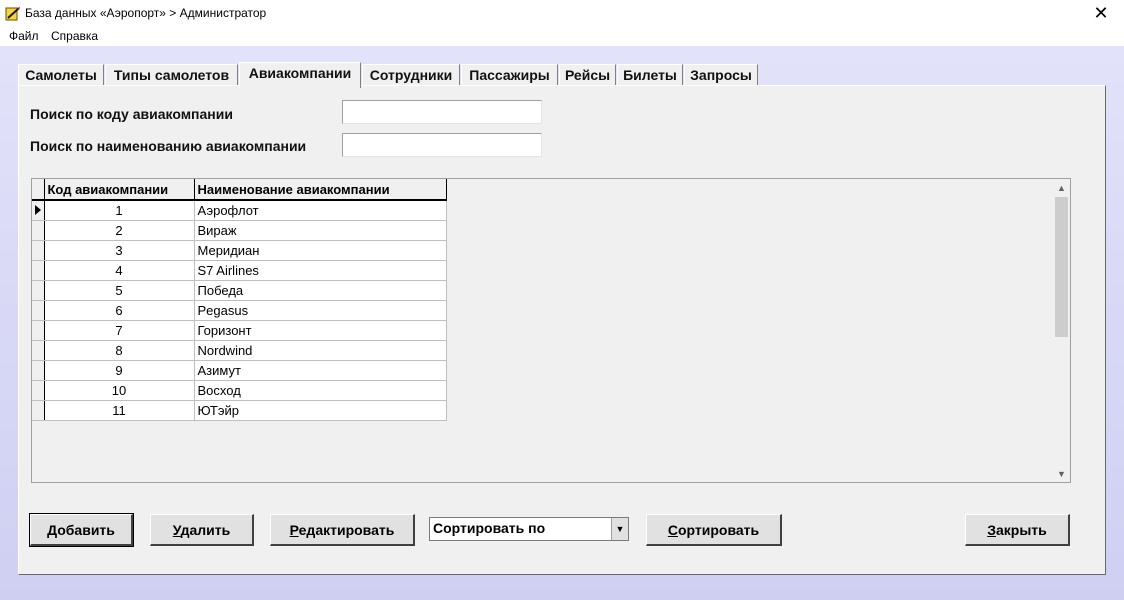 This screenshot has height=600, width=1124. What do you see at coordinates (650, 75) in the screenshot?
I see `tab-tickets: Билеты` at bounding box center [650, 75].